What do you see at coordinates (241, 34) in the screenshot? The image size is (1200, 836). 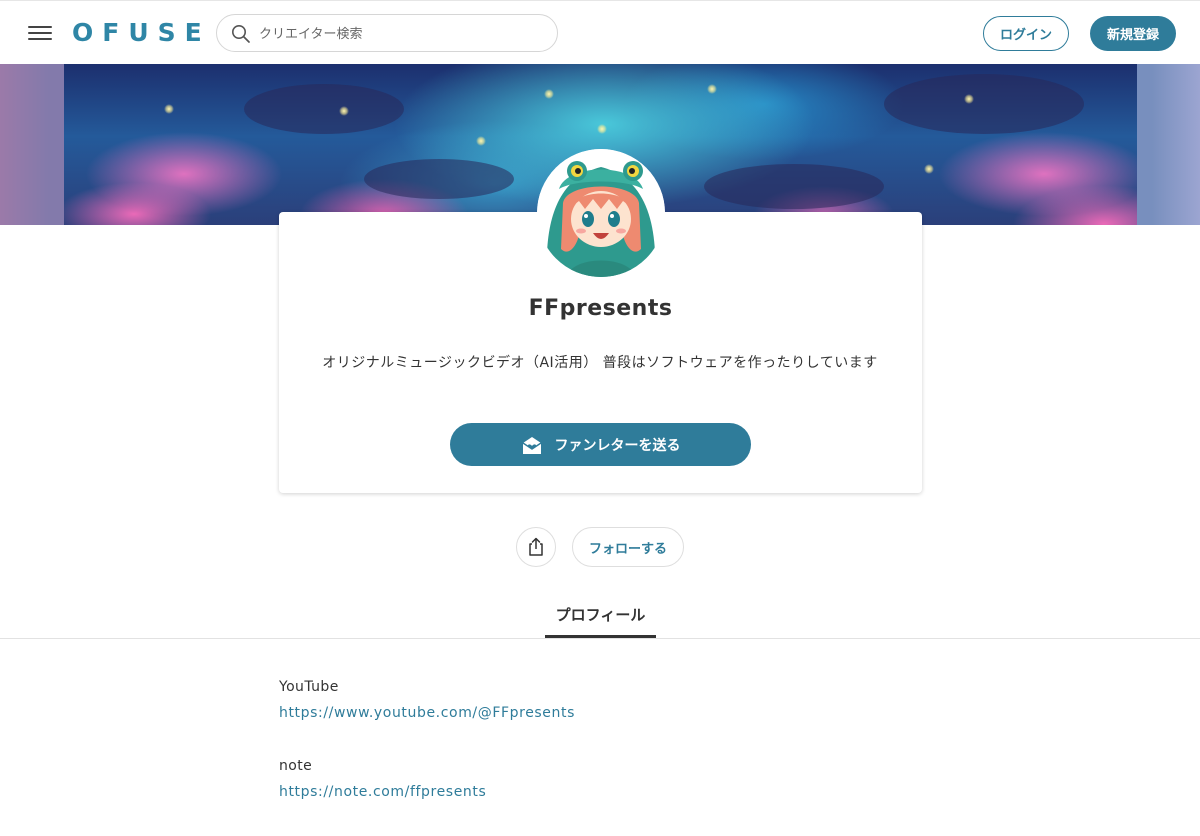 I see `search-icon` at bounding box center [241, 34].